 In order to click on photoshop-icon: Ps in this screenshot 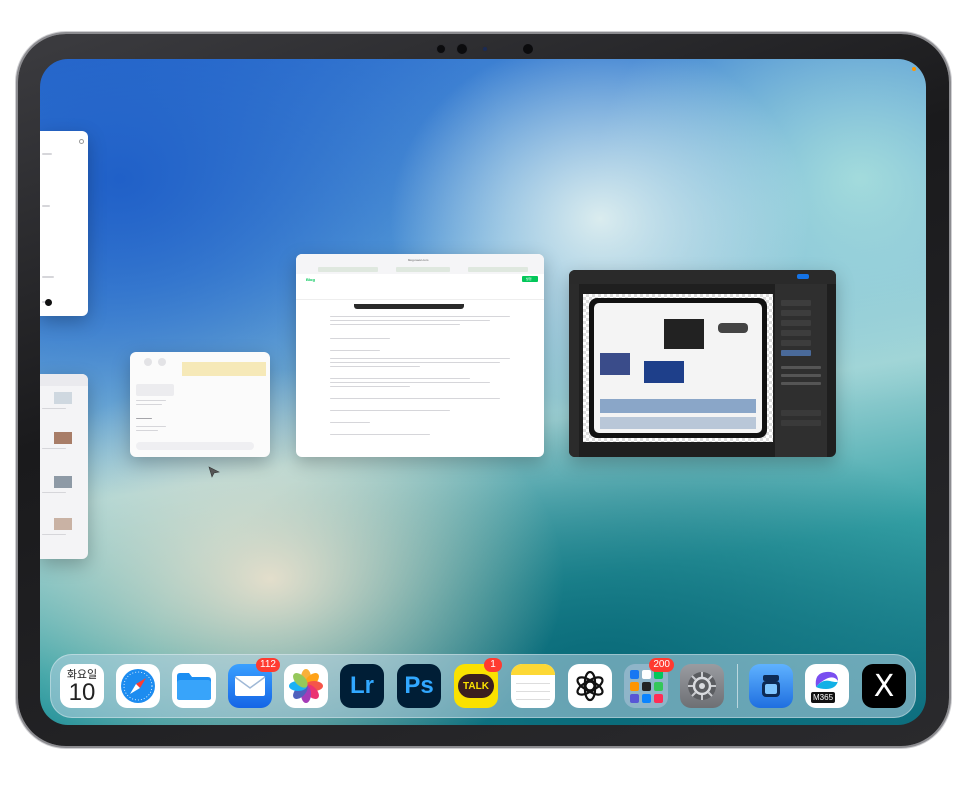, I will do `click(419, 686)`.